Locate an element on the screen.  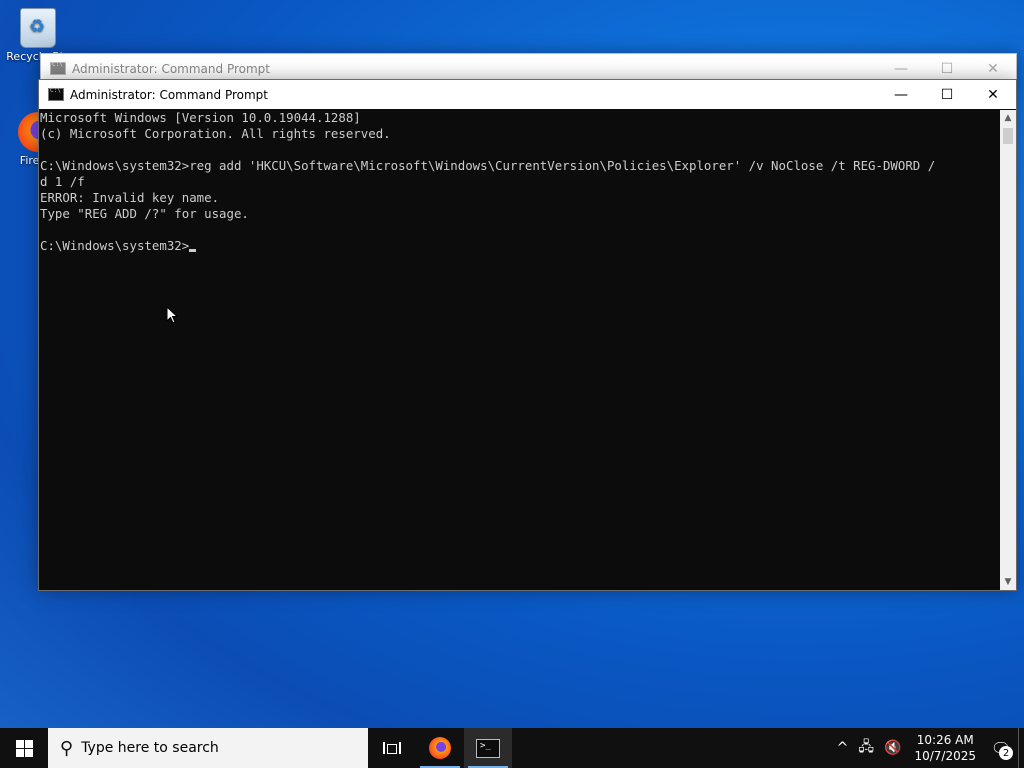
taskbar-firefox-button is located at coordinates (440, 748).